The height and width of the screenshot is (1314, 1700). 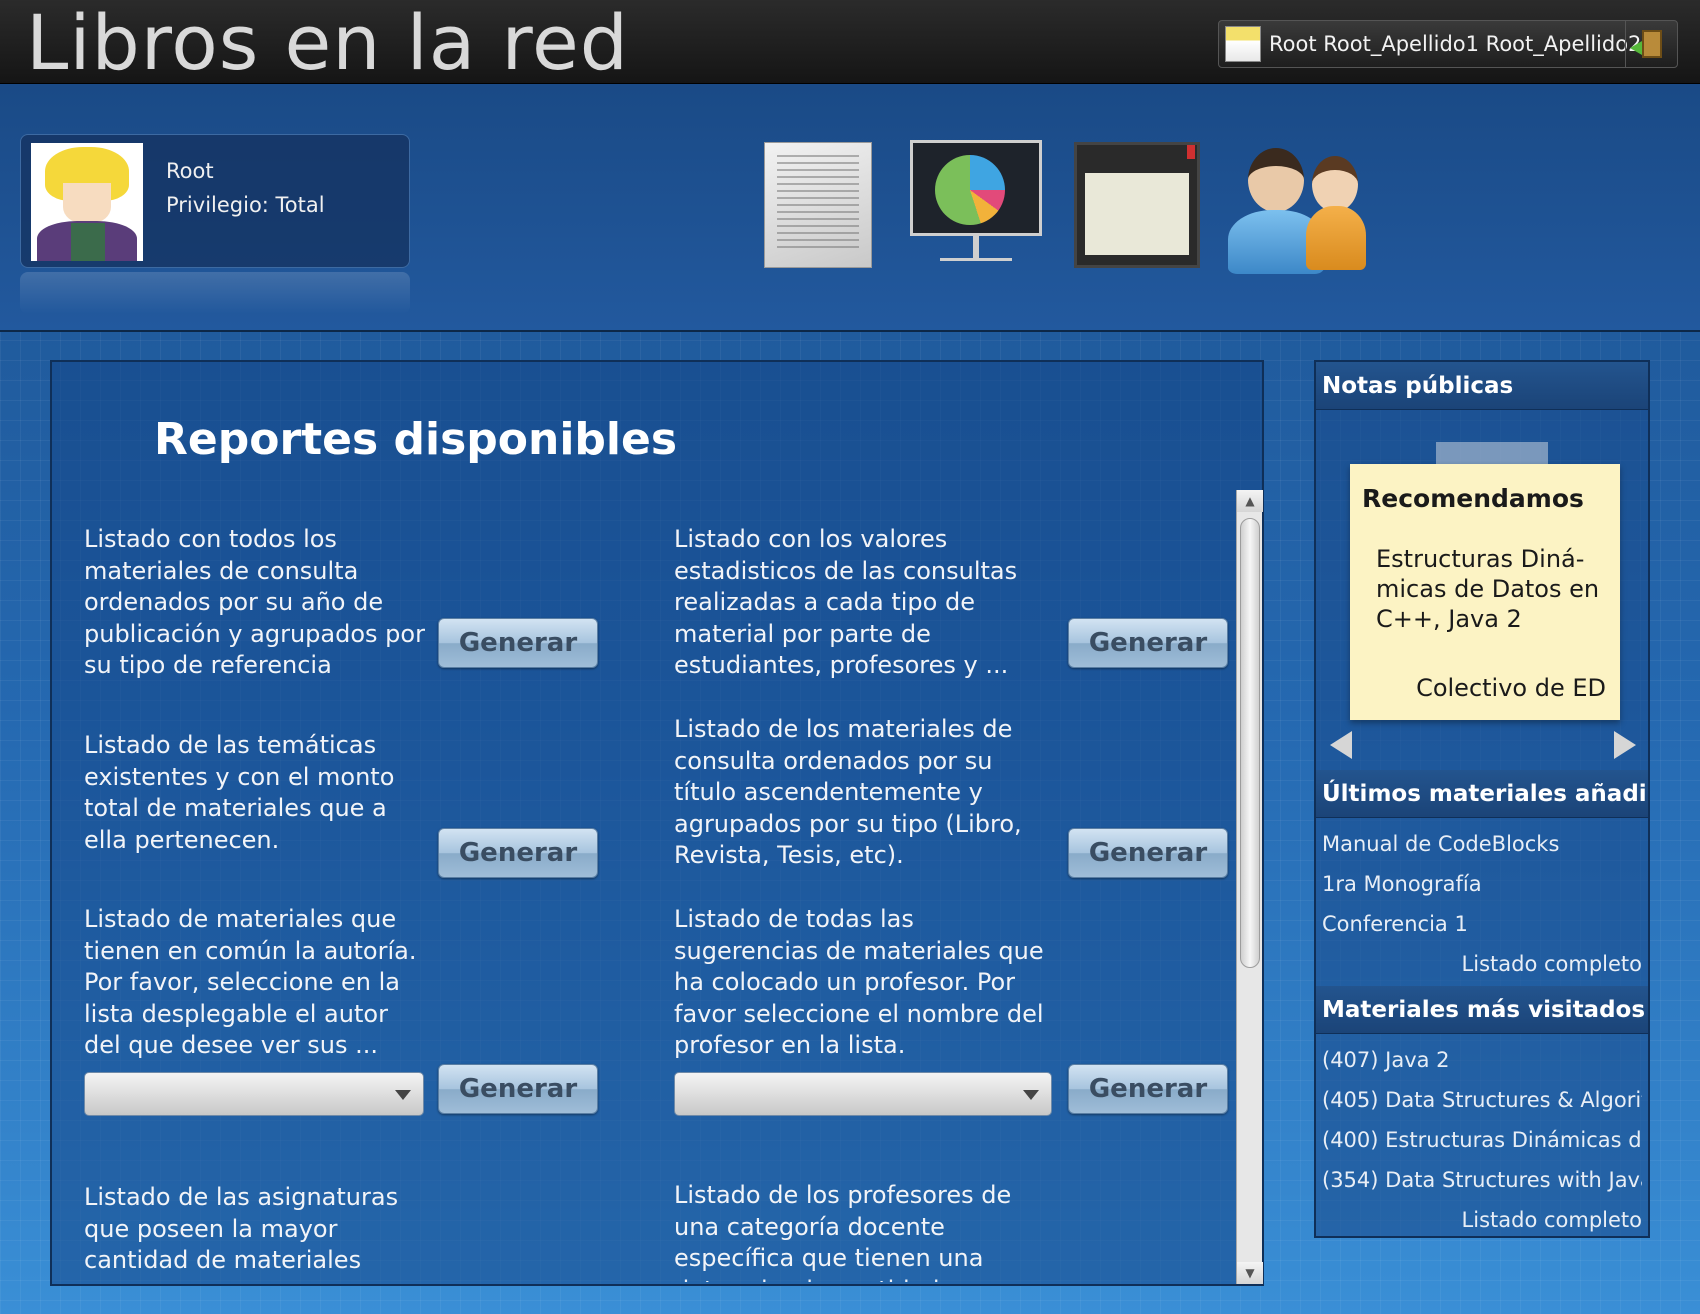 What do you see at coordinates (1482, 1180) in the screenshot?
I see `most-visited-link: (354) Data Structures with Java` at bounding box center [1482, 1180].